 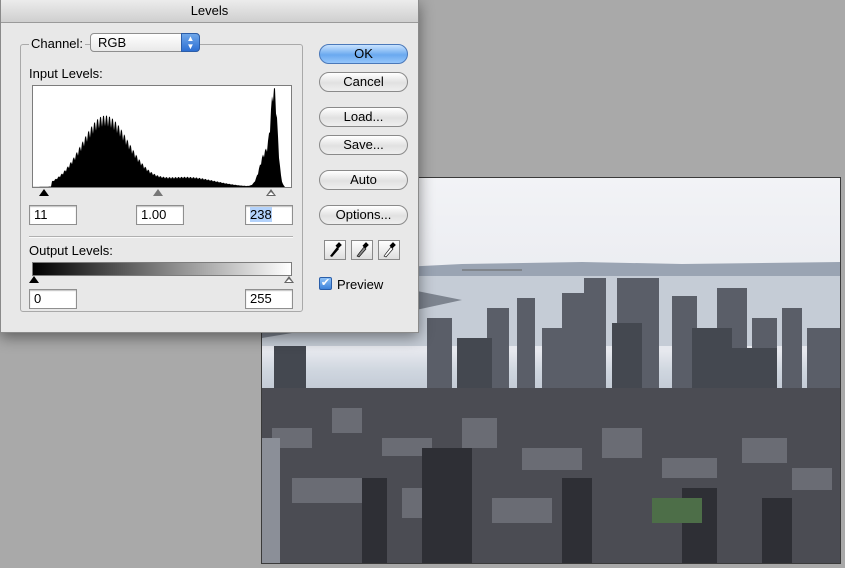 What do you see at coordinates (363, 82) in the screenshot?
I see `cancel-button: Cancel` at bounding box center [363, 82].